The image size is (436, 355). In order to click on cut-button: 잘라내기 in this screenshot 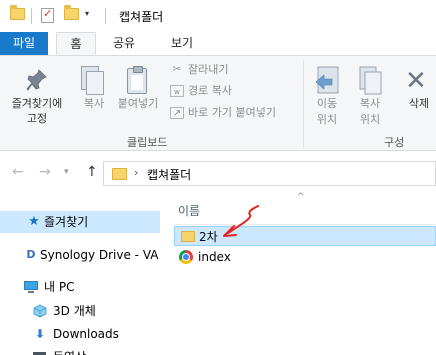, I will do `click(208, 70)`.